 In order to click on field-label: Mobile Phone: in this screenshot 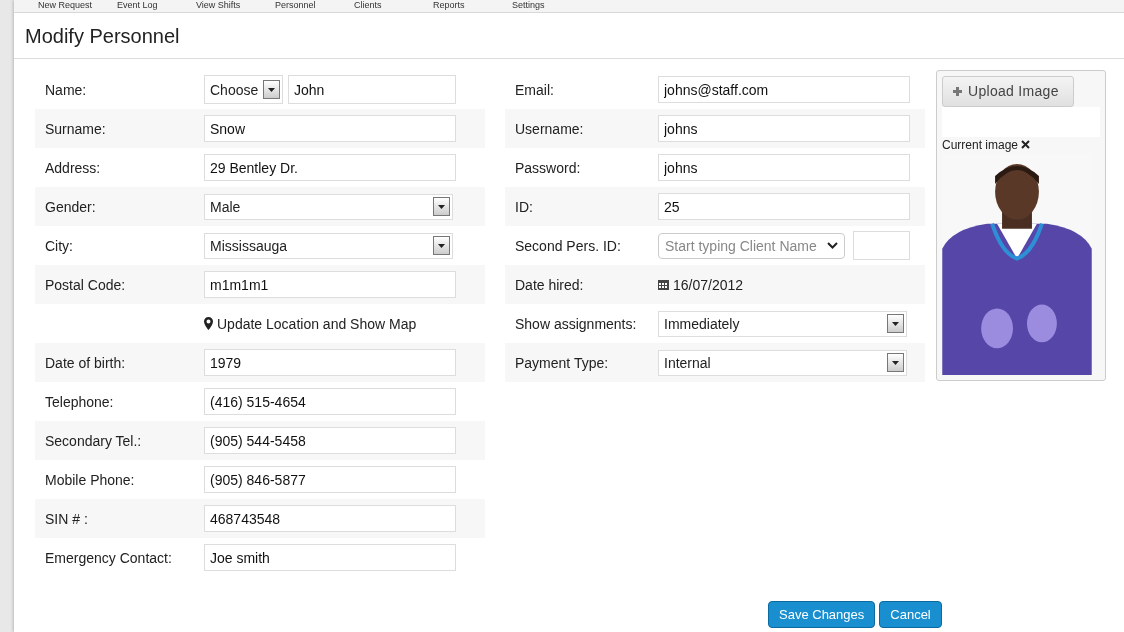, I will do `click(90, 479)`.